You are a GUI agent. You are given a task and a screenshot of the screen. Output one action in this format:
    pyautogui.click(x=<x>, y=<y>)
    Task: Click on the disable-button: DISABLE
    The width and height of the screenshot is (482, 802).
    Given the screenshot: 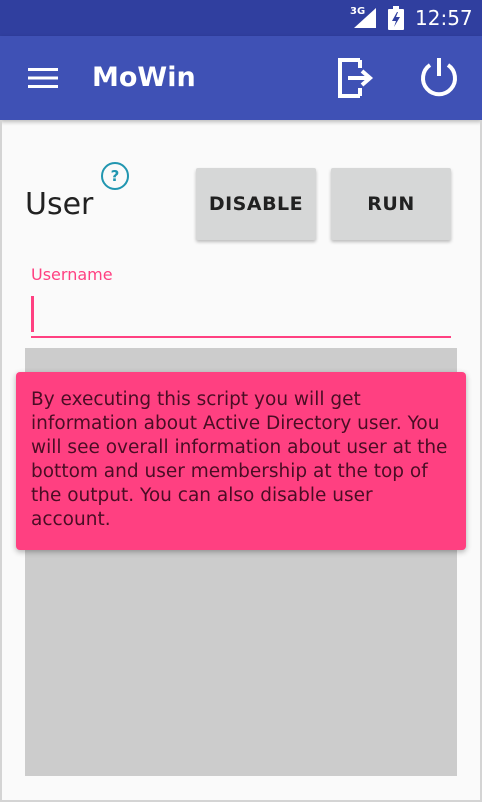 What is the action you would take?
    pyautogui.click(x=256, y=204)
    